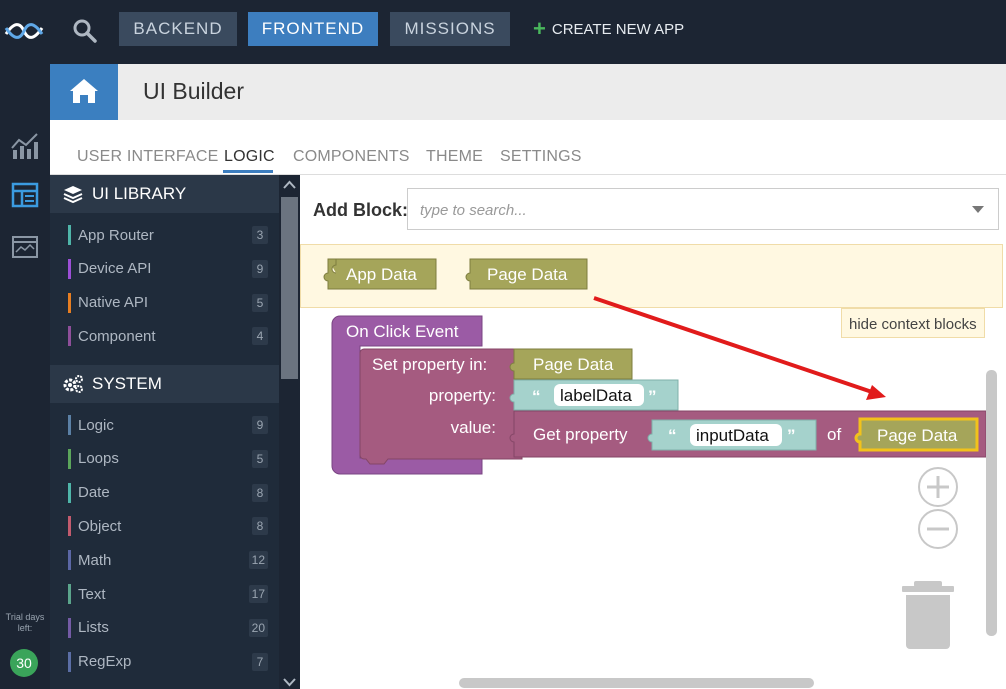  What do you see at coordinates (539, 28) in the screenshot?
I see `plus-icon: +` at bounding box center [539, 28].